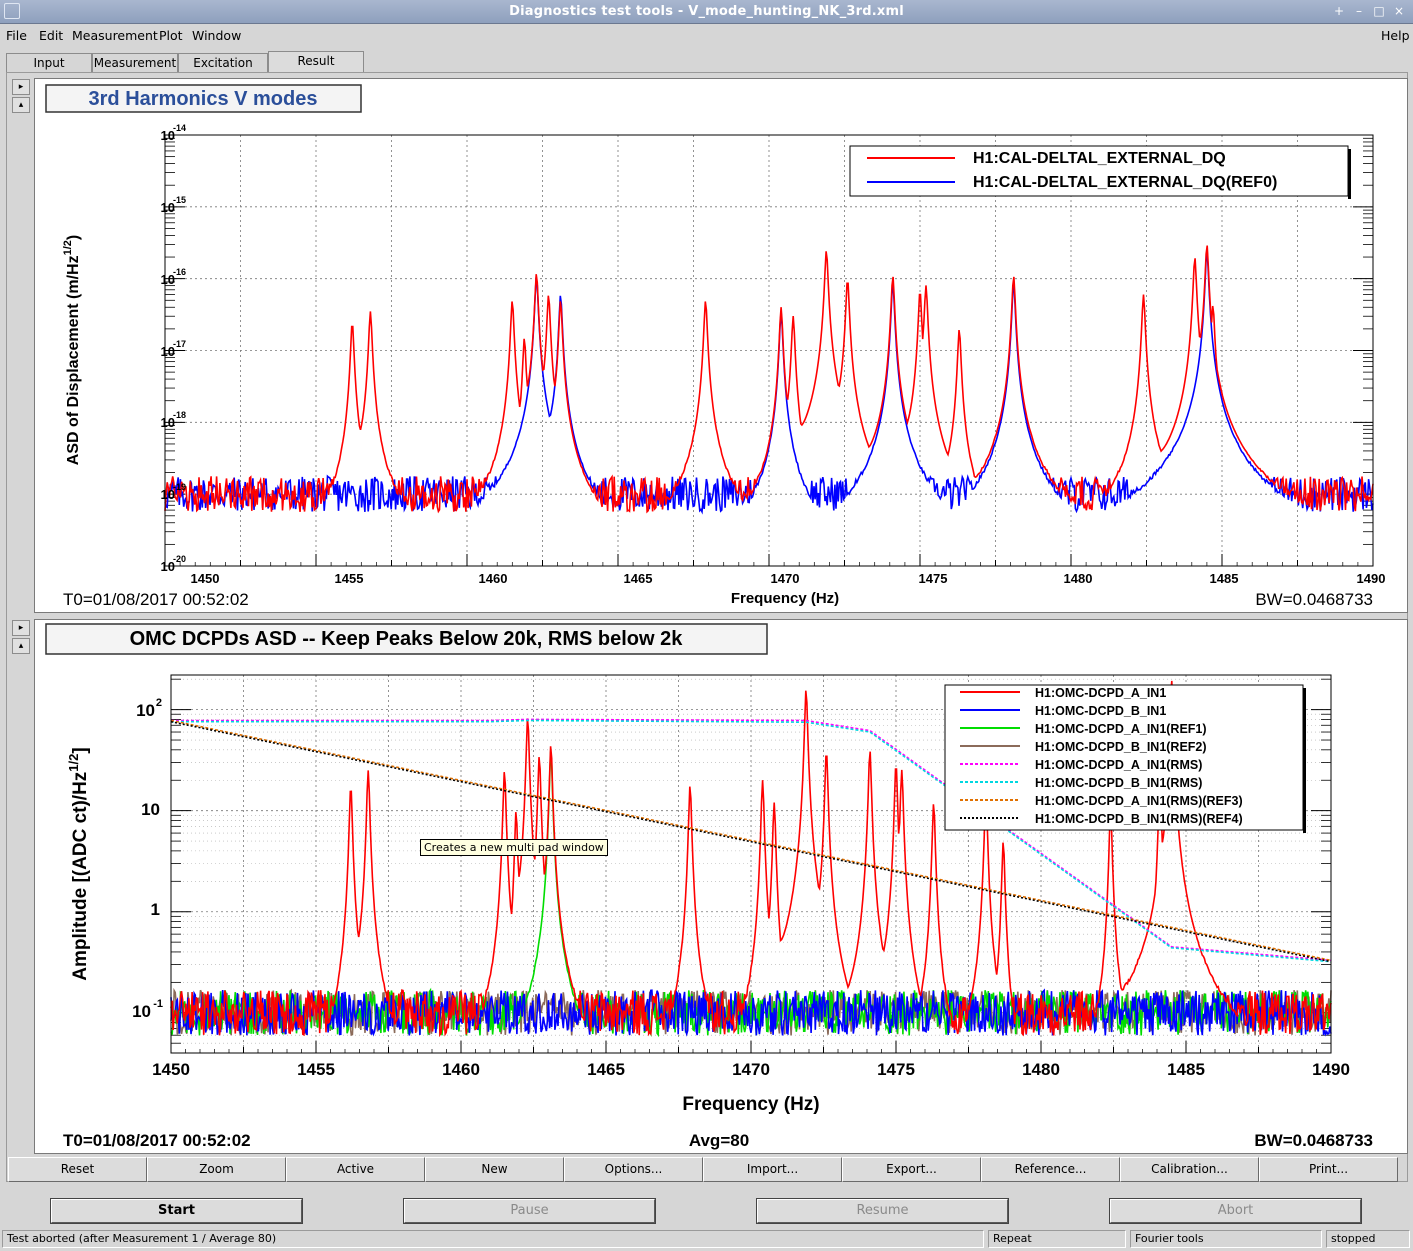 This screenshot has width=1413, height=1251. Describe the element at coordinates (158, 1004) in the screenshot. I see `plot-2-ytick-exp: -1` at that location.